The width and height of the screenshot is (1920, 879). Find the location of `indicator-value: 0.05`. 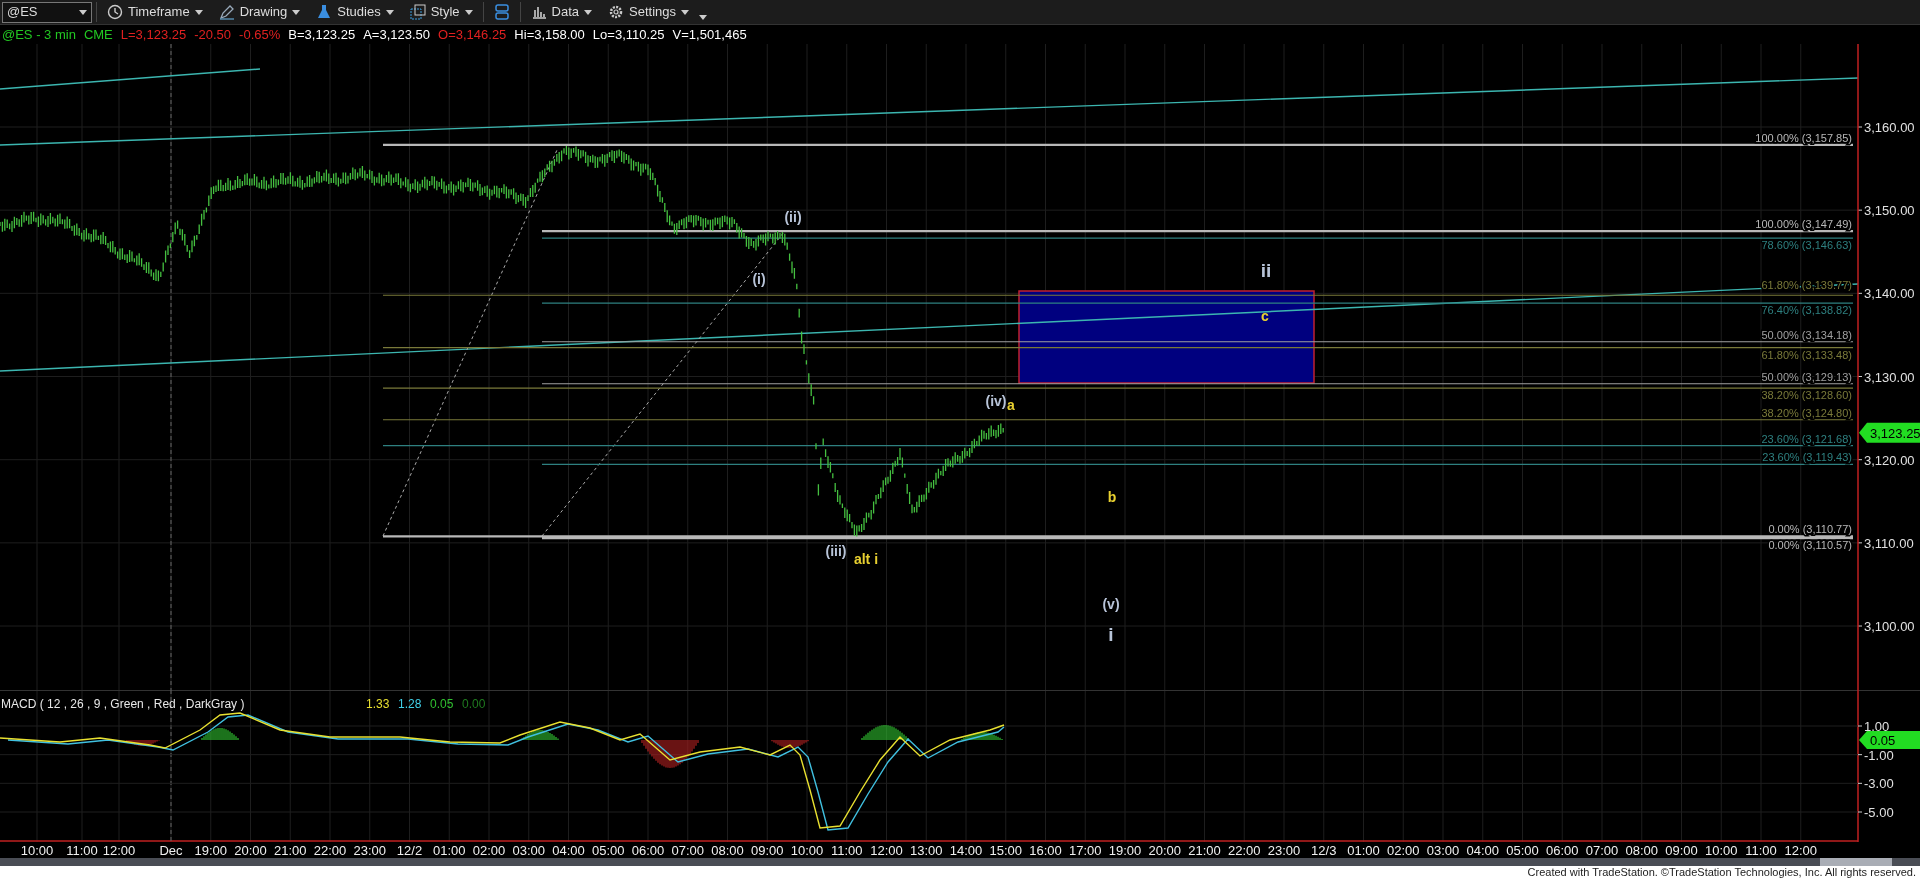

indicator-value: 0.05 is located at coordinates (442, 704).